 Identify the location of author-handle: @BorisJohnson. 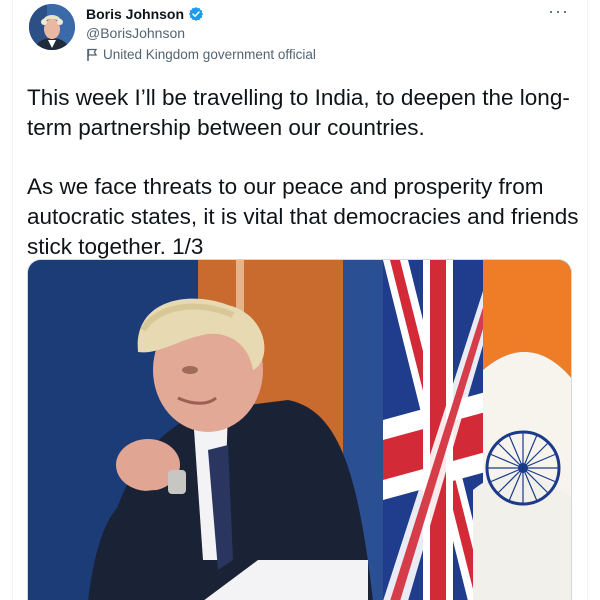
(135, 33).